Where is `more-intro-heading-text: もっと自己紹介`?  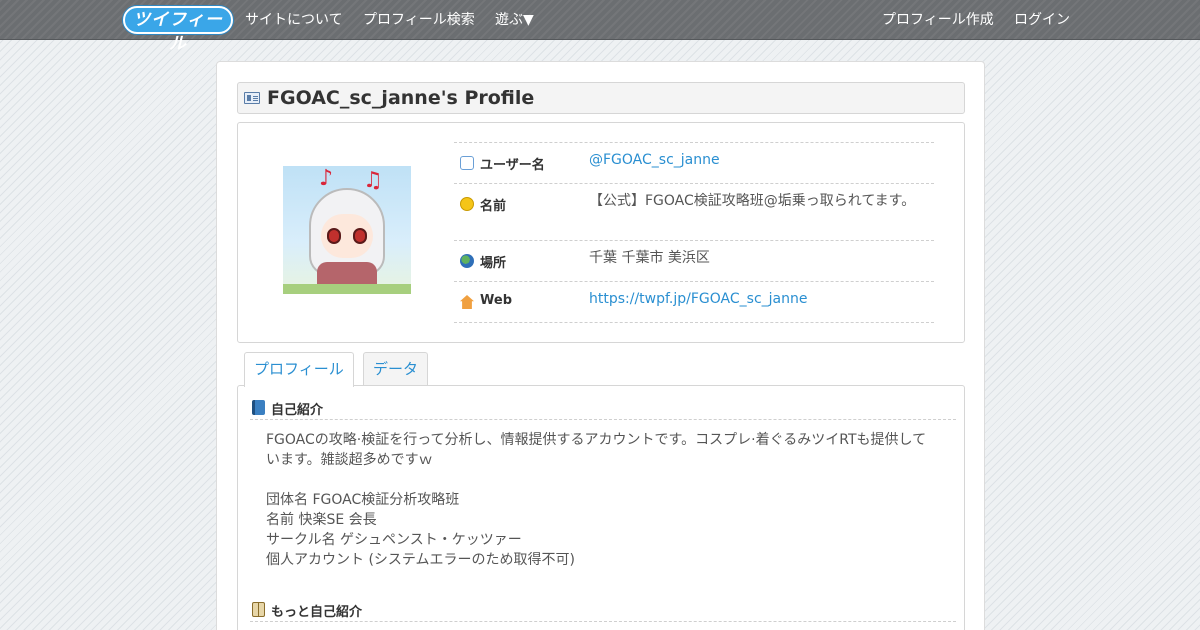
more-intro-heading-text: もっと自己紹介 is located at coordinates (317, 612).